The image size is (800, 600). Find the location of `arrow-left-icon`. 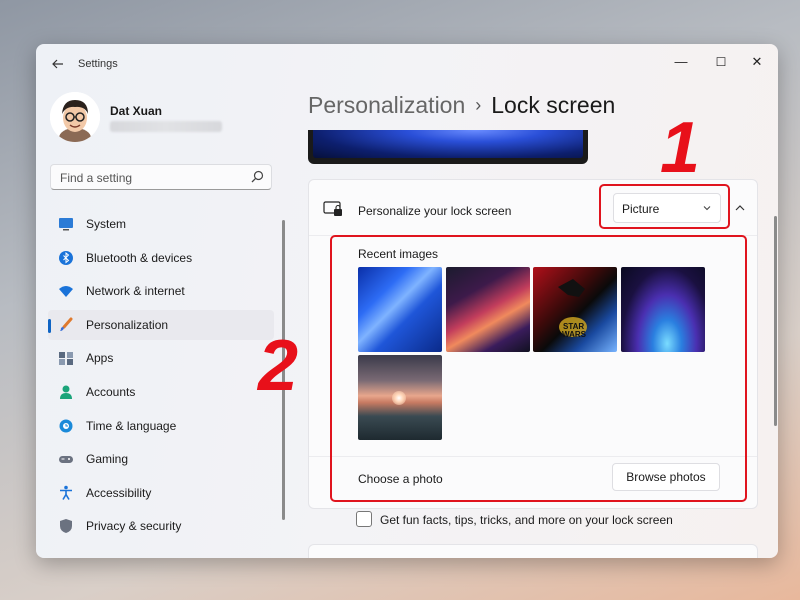

arrow-left-icon is located at coordinates (57, 64).